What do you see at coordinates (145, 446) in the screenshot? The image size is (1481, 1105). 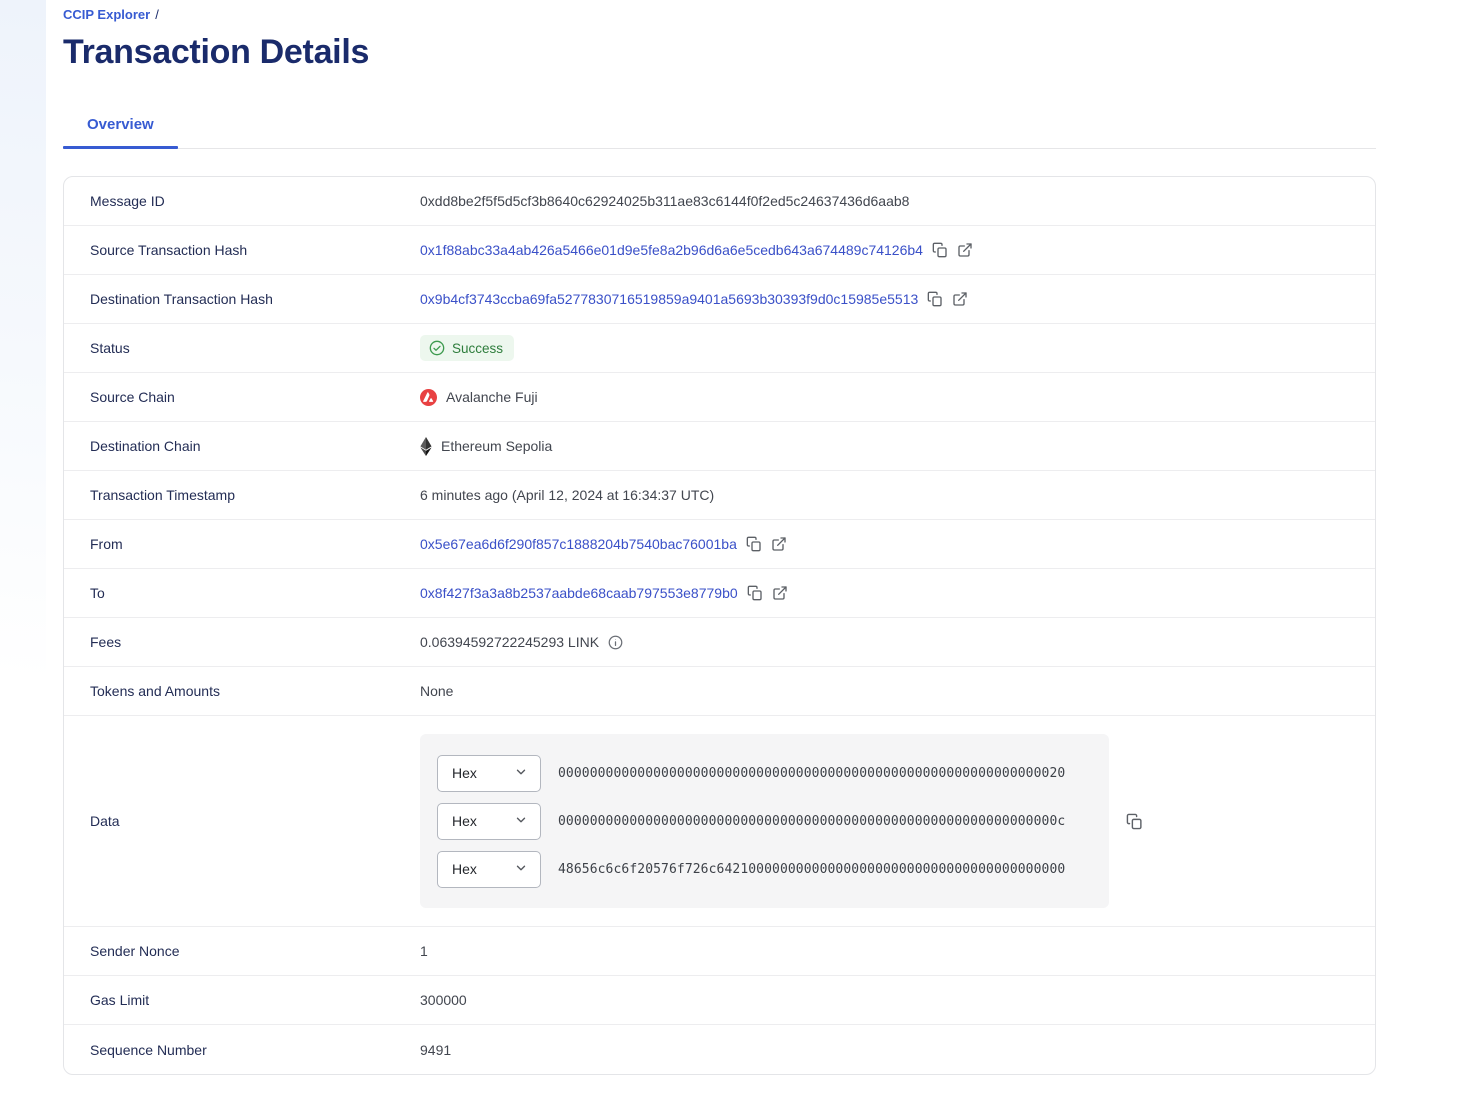 I see `row-label: Destination Chain` at bounding box center [145, 446].